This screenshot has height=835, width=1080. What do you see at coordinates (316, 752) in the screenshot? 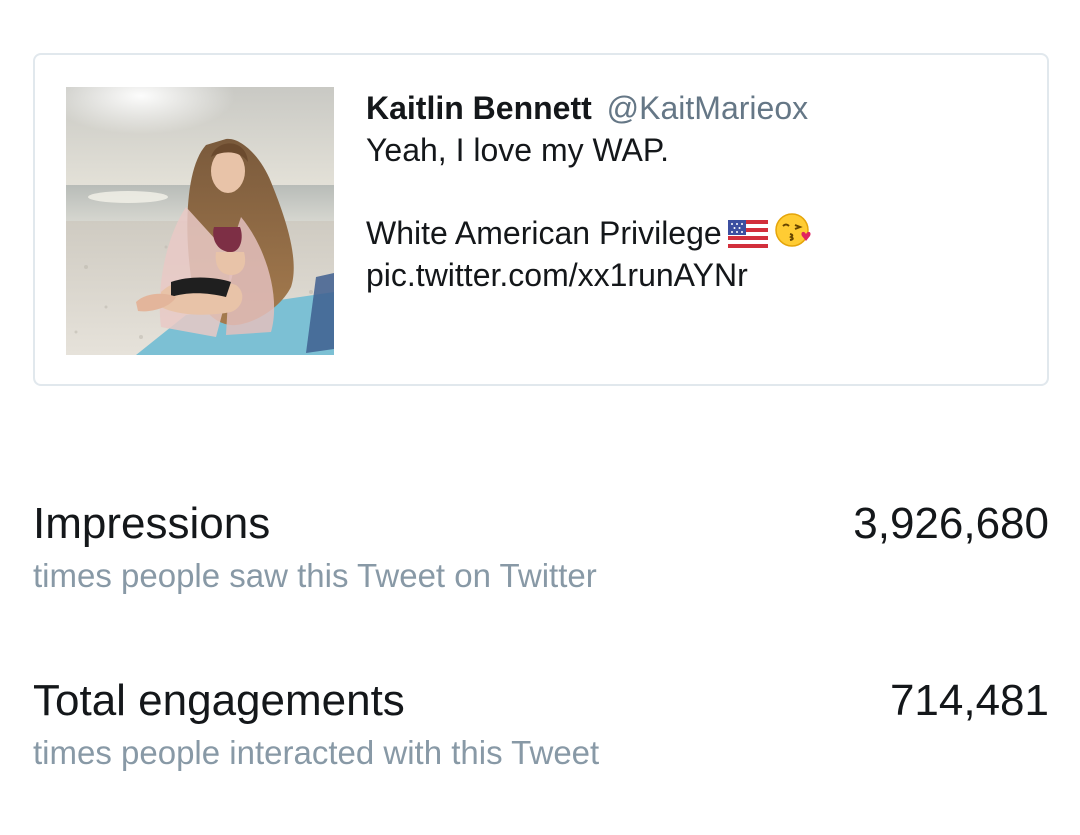
I see `metric-description: times people interacted with this Tweet` at bounding box center [316, 752].